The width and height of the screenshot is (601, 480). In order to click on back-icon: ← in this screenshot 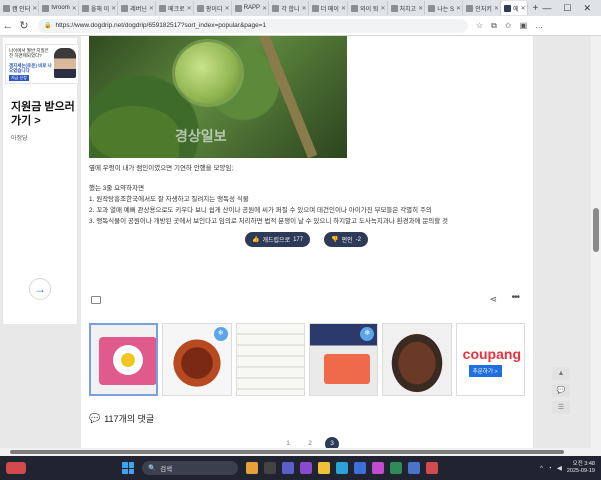, I will do `click(8, 26)`.